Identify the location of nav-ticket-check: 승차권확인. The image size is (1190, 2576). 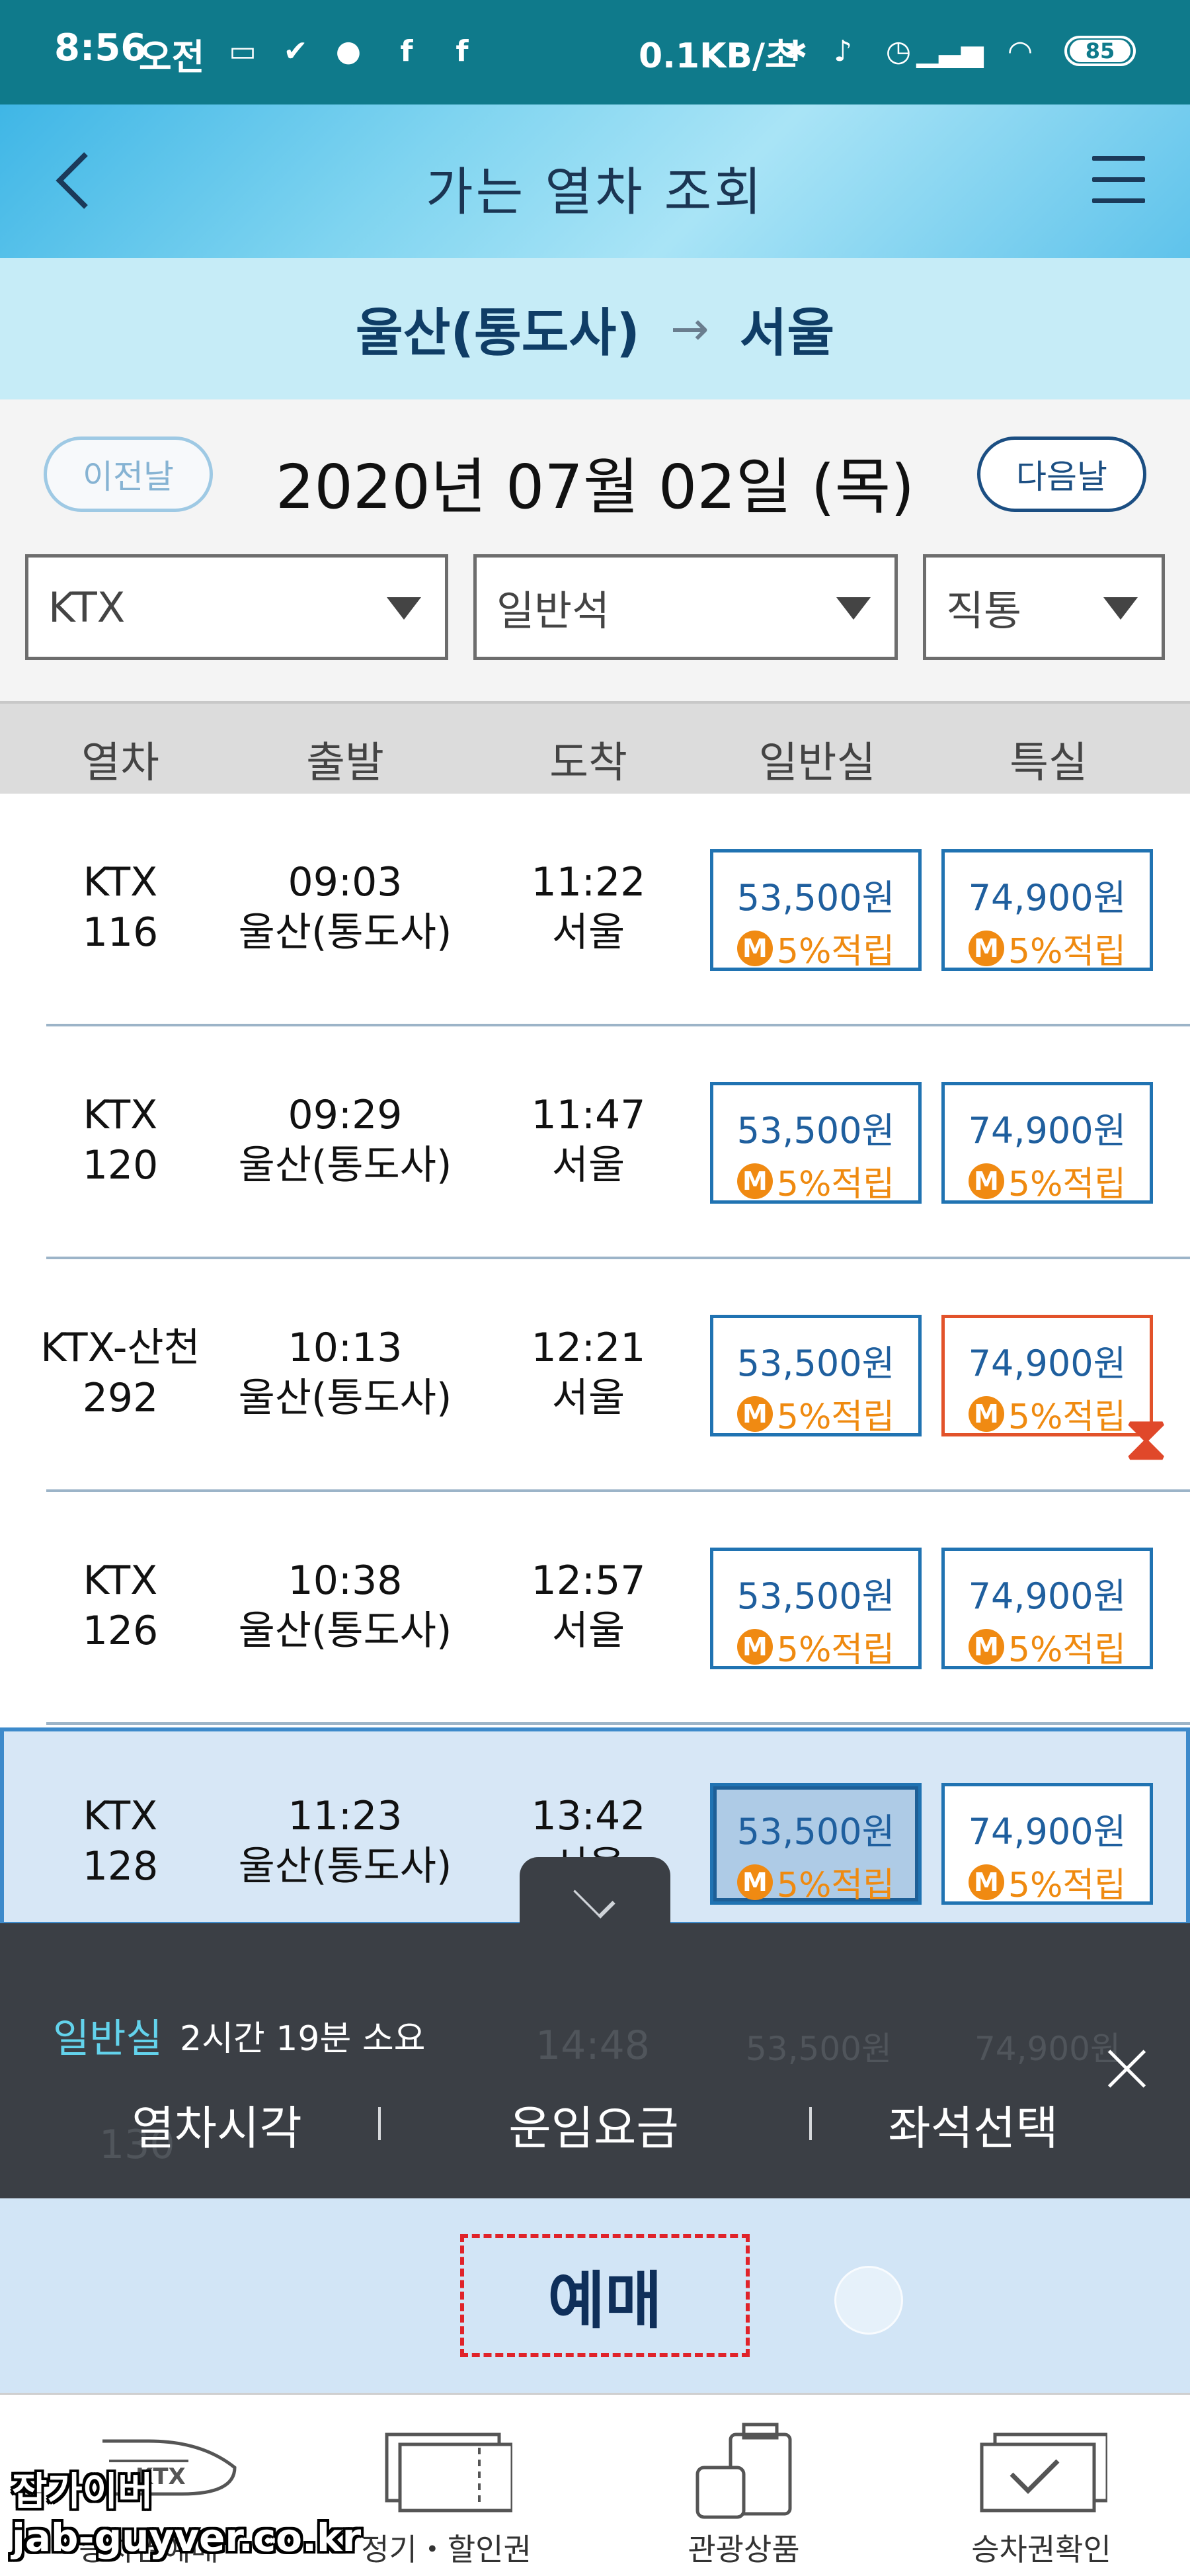
(1041, 2485).